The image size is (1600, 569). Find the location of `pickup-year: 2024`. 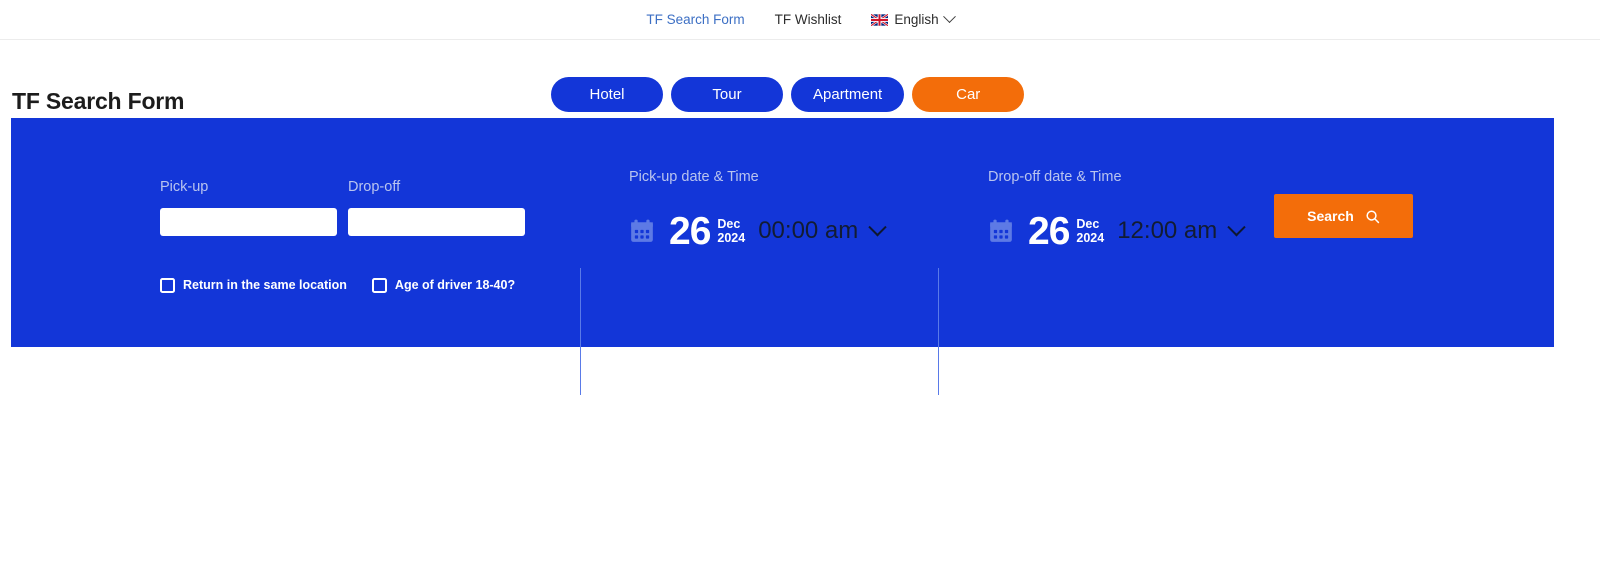

pickup-year: 2024 is located at coordinates (731, 238).